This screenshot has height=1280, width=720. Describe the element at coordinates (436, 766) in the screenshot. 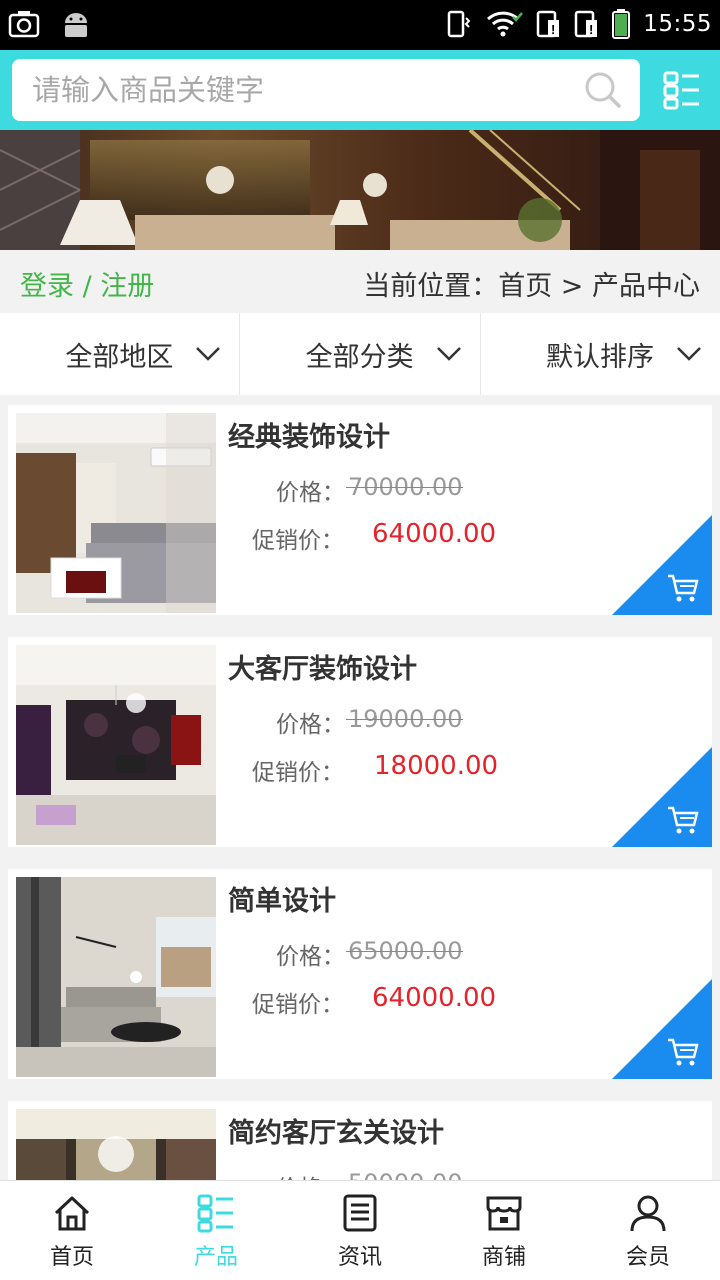

I see `sale-price: 18000.00` at that location.